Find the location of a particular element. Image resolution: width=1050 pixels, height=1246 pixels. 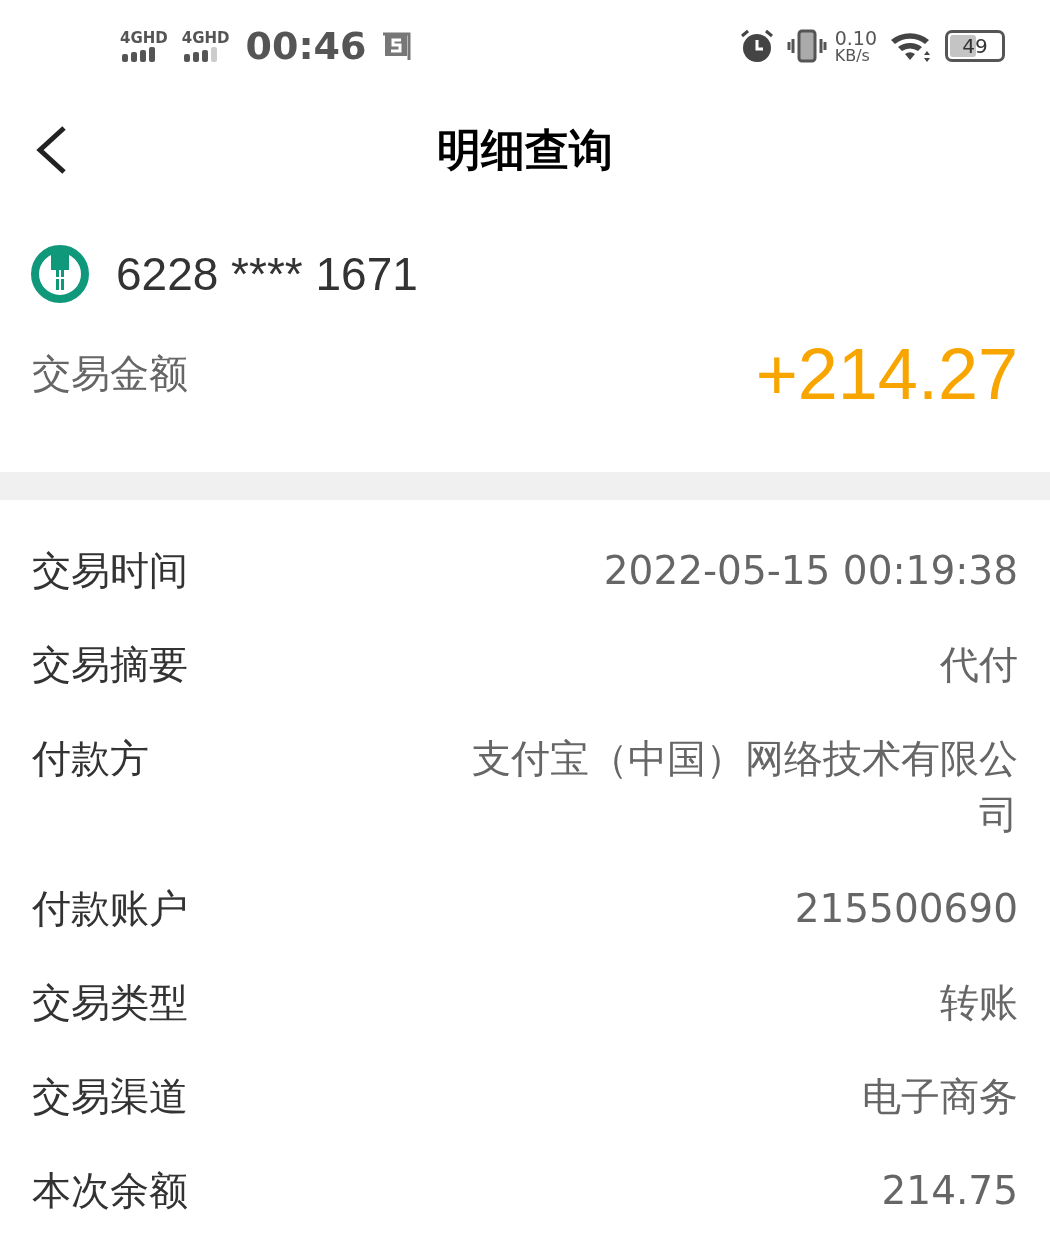

detail-label: 付款账户 is located at coordinates (110, 909).